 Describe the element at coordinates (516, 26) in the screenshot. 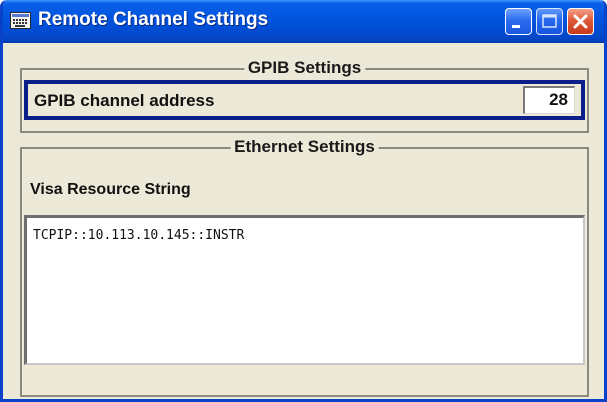

I see `minimize-icon` at that location.